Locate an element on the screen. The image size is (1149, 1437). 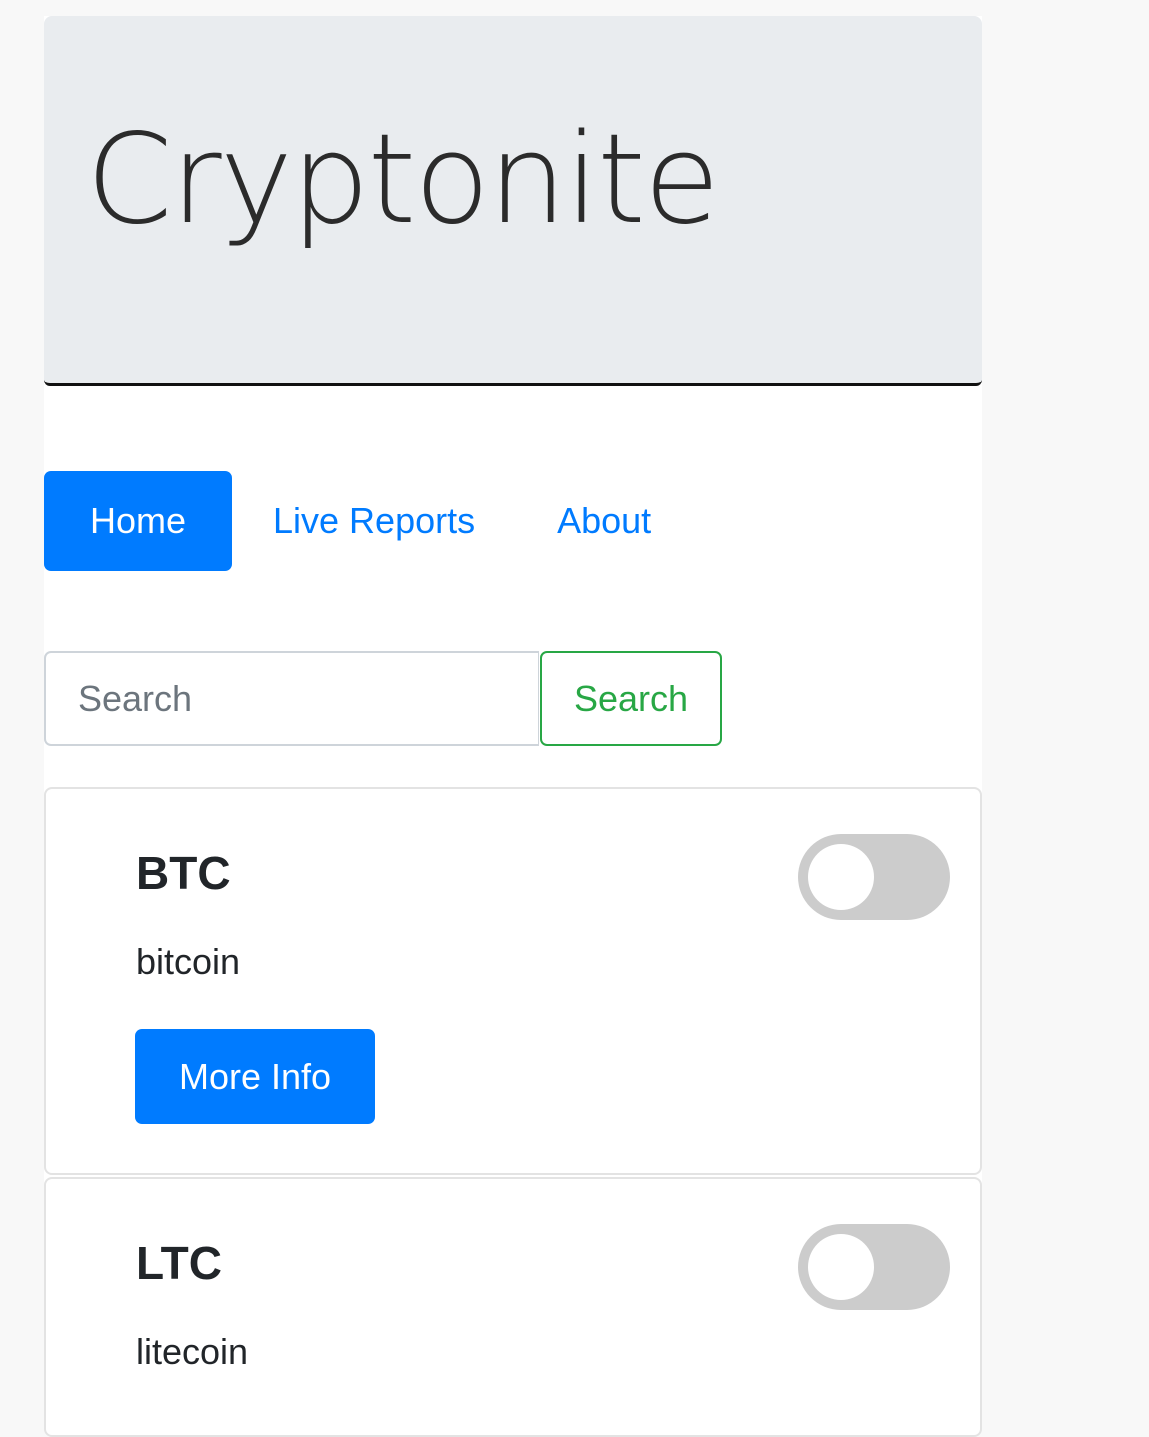
search-input is located at coordinates (291, 698).